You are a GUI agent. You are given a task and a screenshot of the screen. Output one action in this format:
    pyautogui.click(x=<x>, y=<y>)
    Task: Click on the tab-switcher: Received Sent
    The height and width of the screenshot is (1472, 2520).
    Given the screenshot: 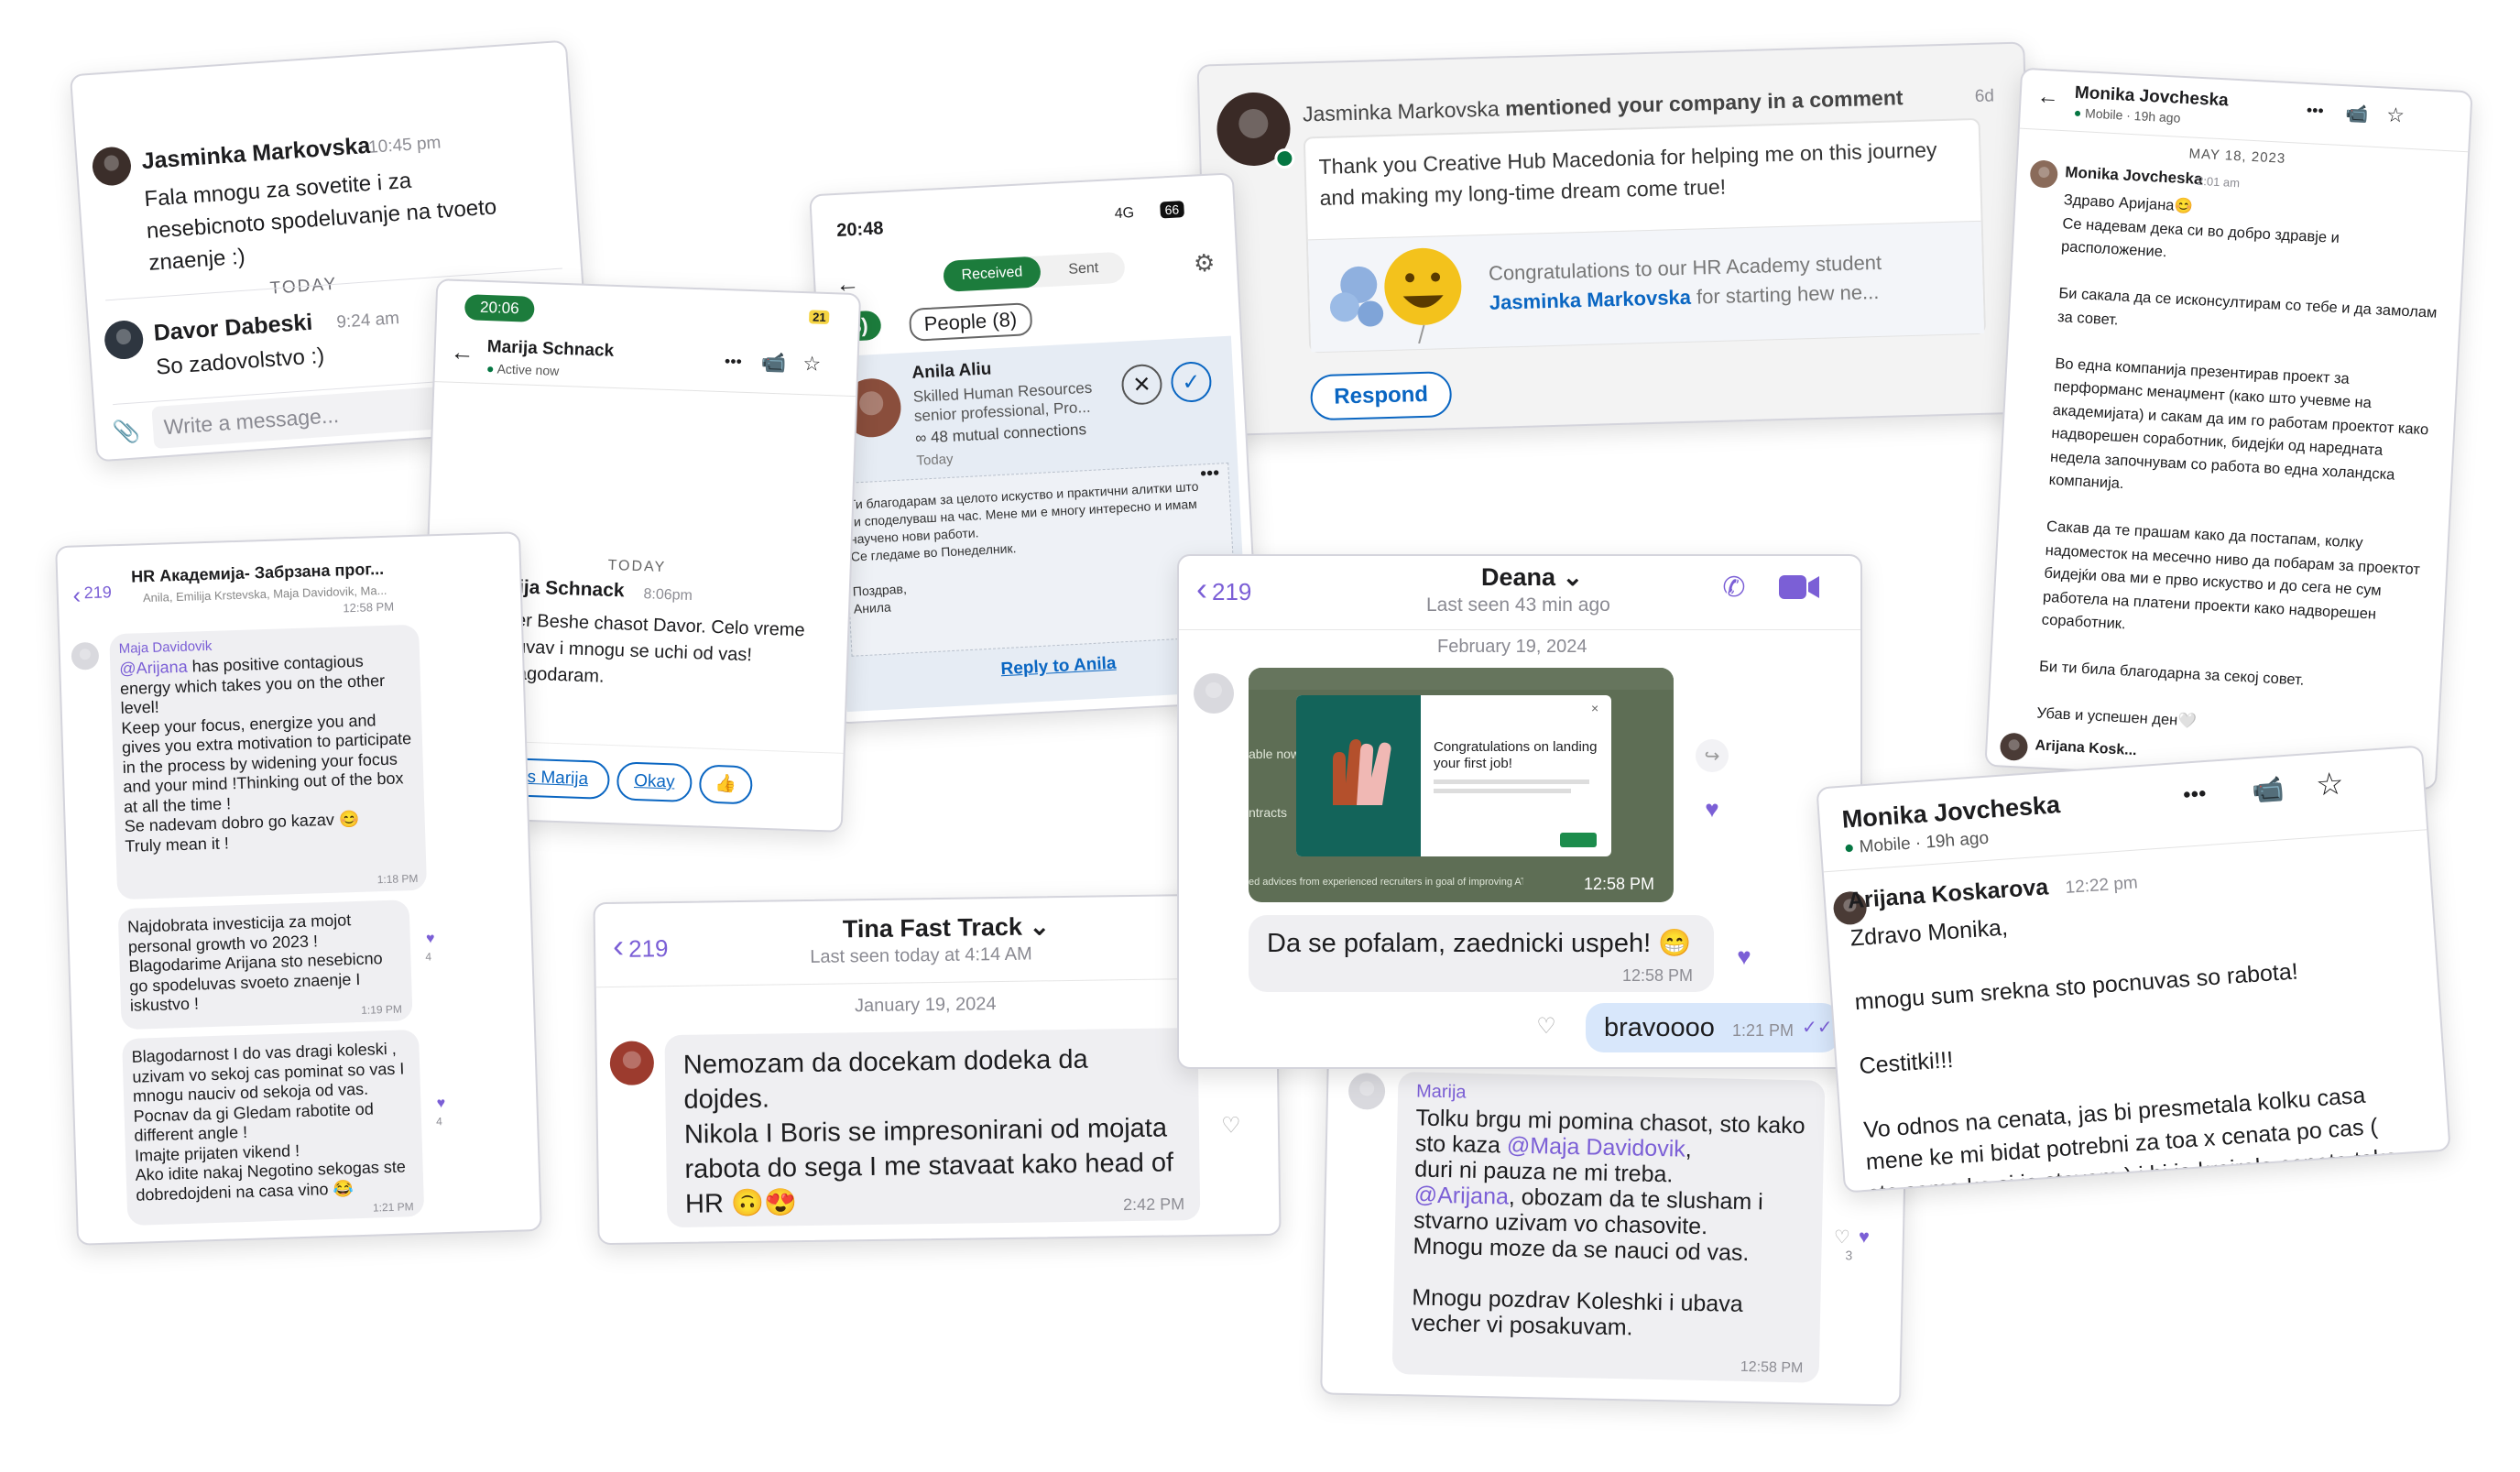 What is the action you would take?
    pyautogui.click(x=1034, y=271)
    